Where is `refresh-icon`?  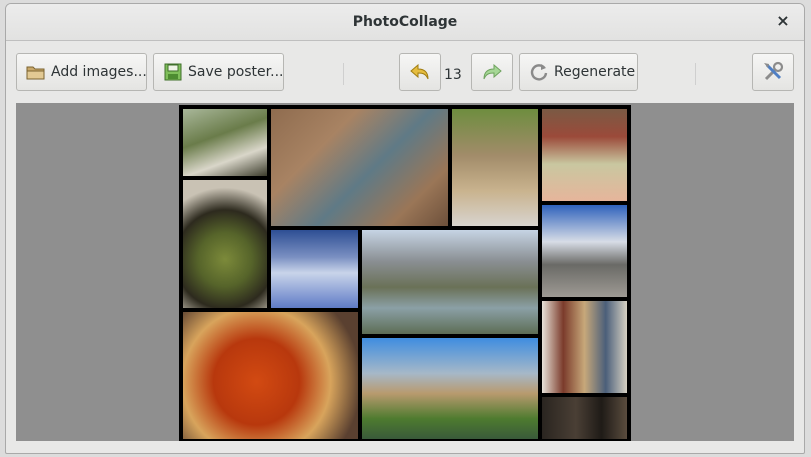
refresh-icon is located at coordinates (539, 72).